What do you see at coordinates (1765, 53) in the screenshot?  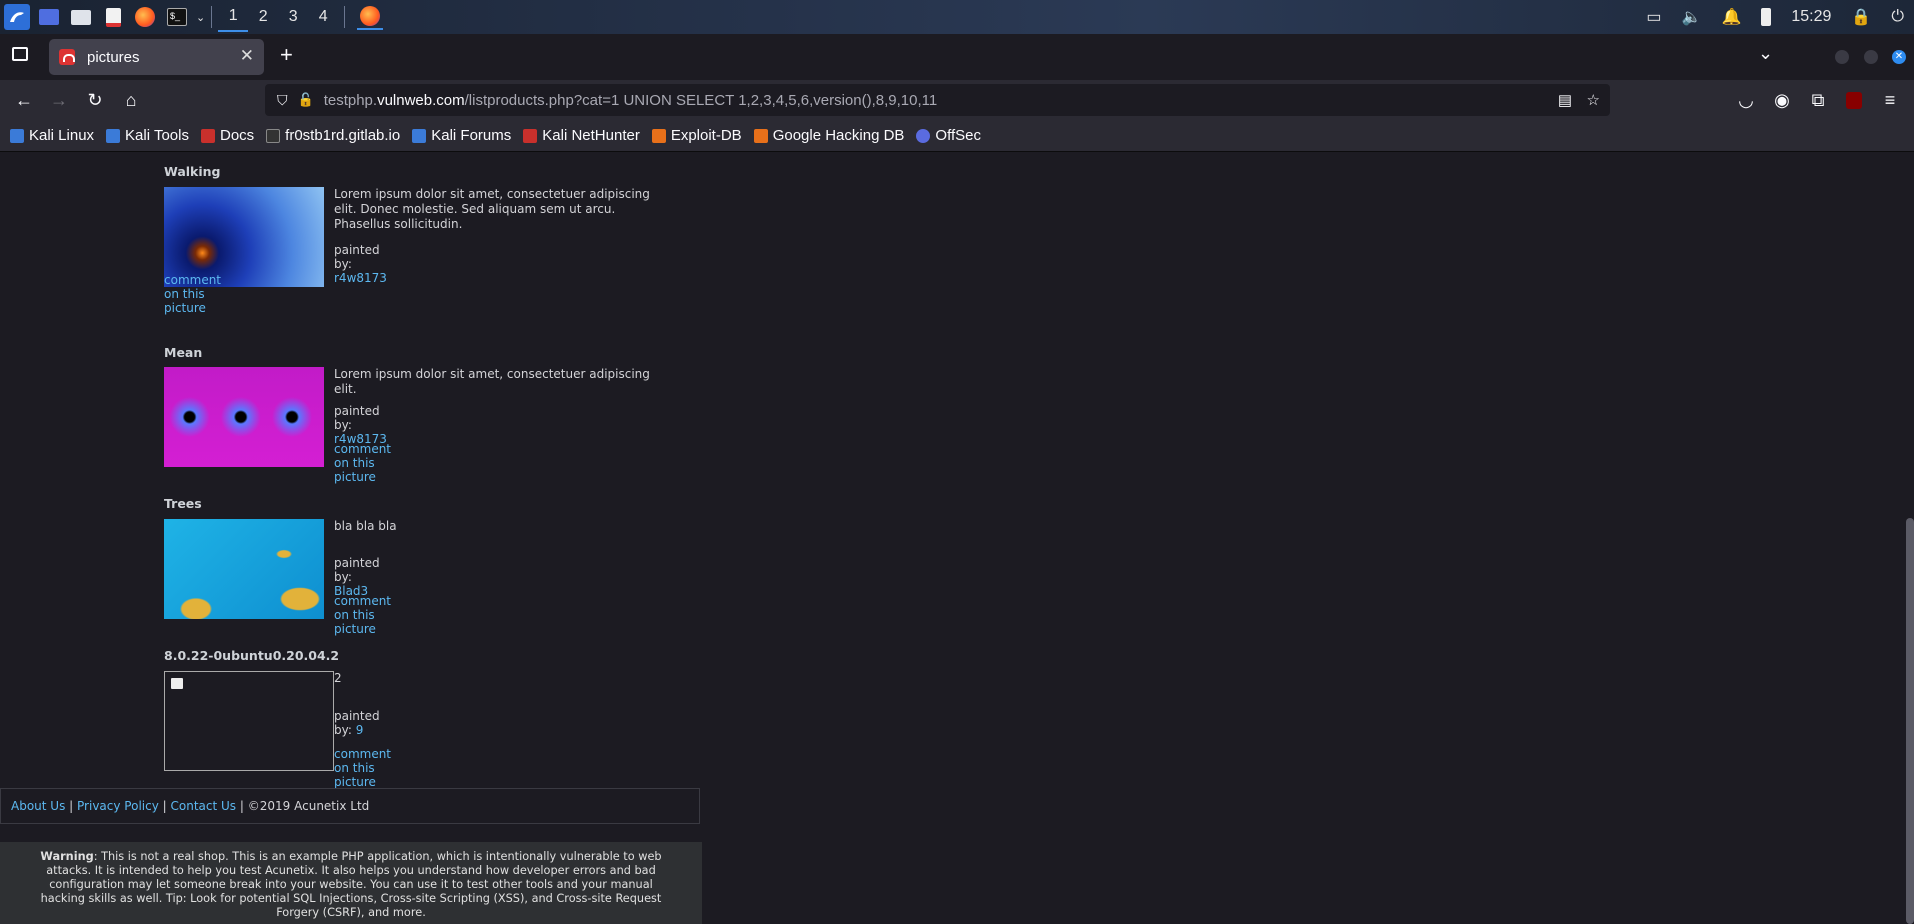 I see `list-tabs-chevron-icon: ⌄` at bounding box center [1765, 53].